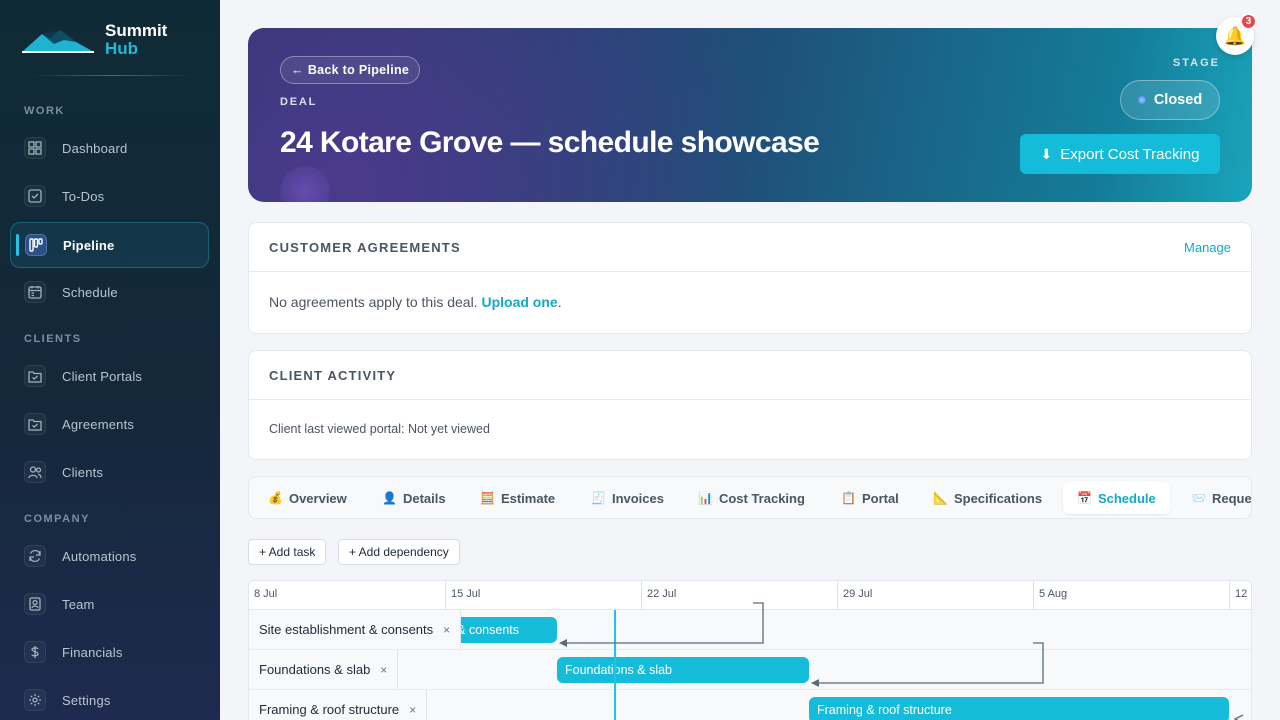  Describe the element at coordinates (487, 498) in the screenshot. I see `abacus-icon: 🧮` at that location.